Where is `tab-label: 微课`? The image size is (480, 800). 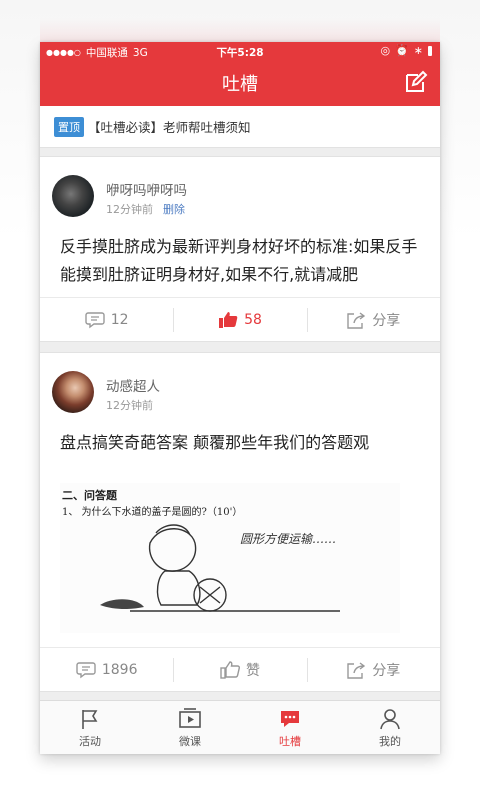
tab-label: 微课 is located at coordinates (190, 741).